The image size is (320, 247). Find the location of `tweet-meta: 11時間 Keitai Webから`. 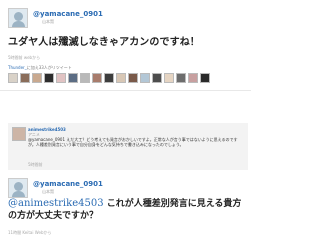

tweet-meta: 11時間 Keitai Webから is located at coordinates (29, 233).